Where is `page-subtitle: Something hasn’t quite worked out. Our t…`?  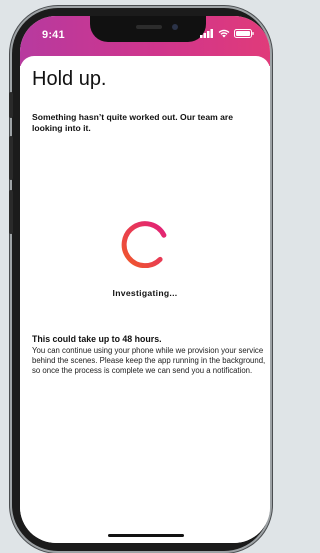 page-subtitle: Something hasn’t quite worked out. Our t… is located at coordinates (133, 122).